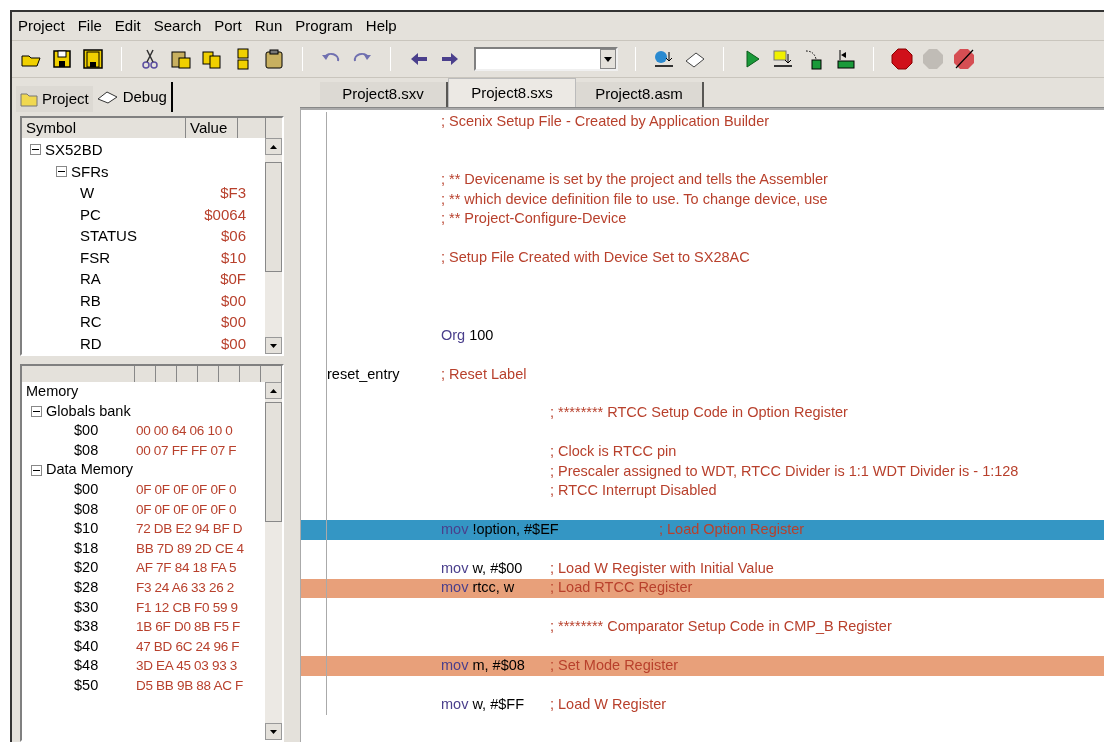 This screenshot has height=742, width=1104. What do you see at coordinates (512, 92) in the screenshot?
I see `editor-tab: Project8.sxs` at bounding box center [512, 92].